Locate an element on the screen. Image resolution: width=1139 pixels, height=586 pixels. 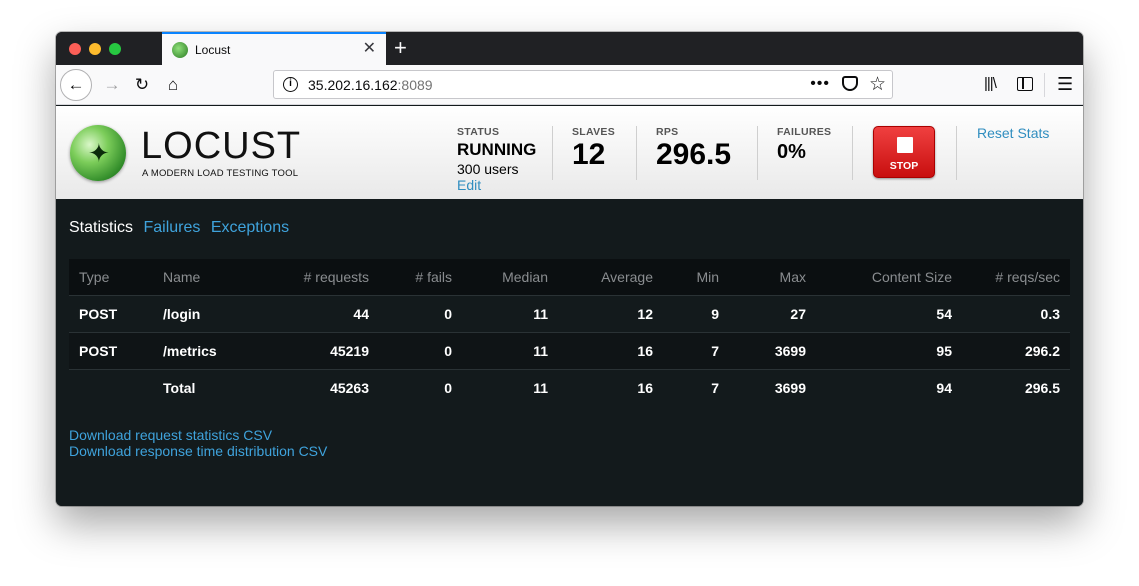
url-text: 35.202.16.162:8089 is located at coordinates (370, 85).